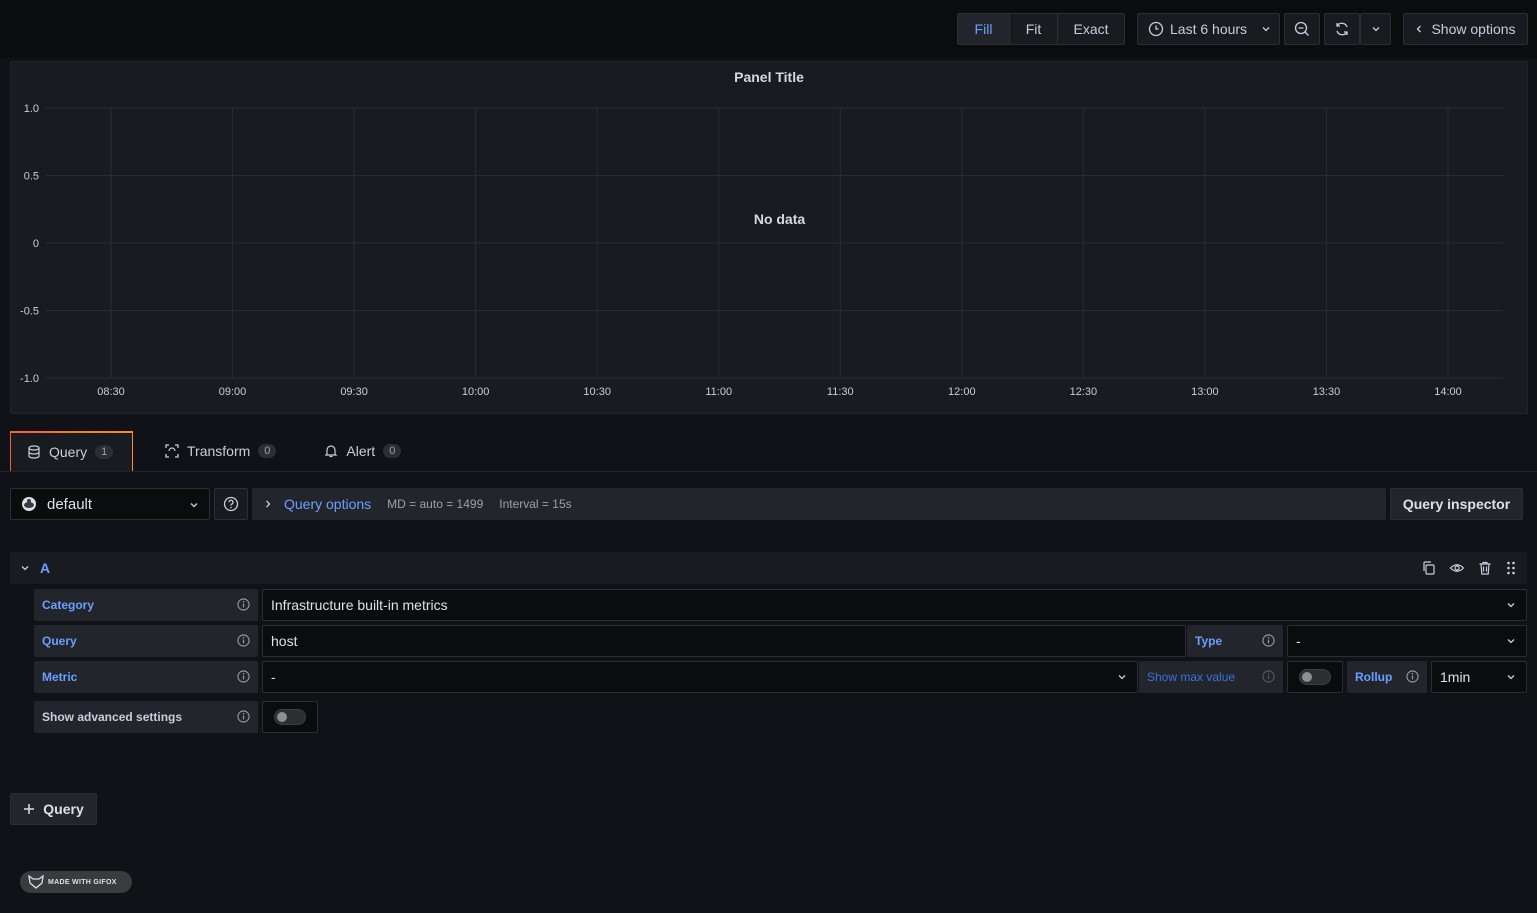 The height and width of the screenshot is (913, 1537). I want to click on advanced-settings-label: Show advanced settings, so click(146, 717).